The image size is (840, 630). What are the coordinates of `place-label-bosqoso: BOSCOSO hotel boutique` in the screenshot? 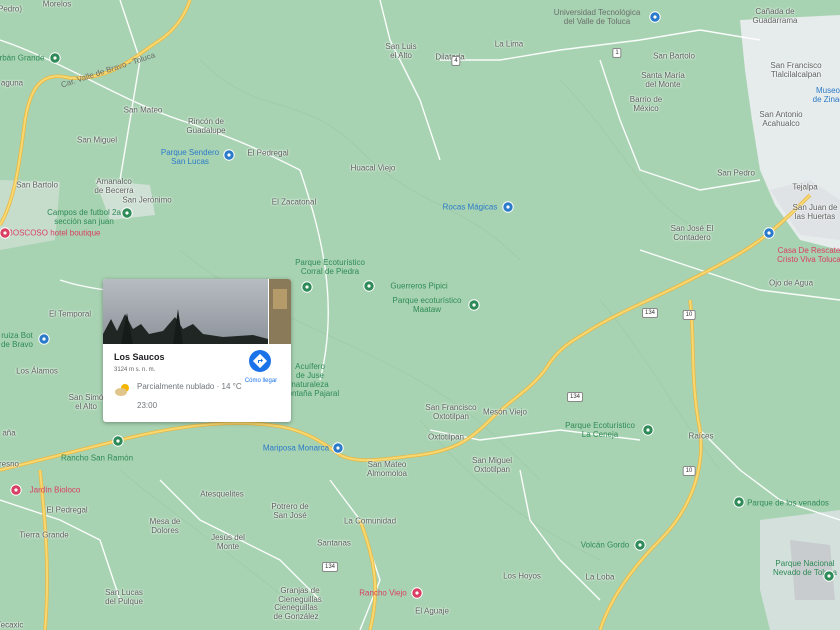 It's located at (54, 233).